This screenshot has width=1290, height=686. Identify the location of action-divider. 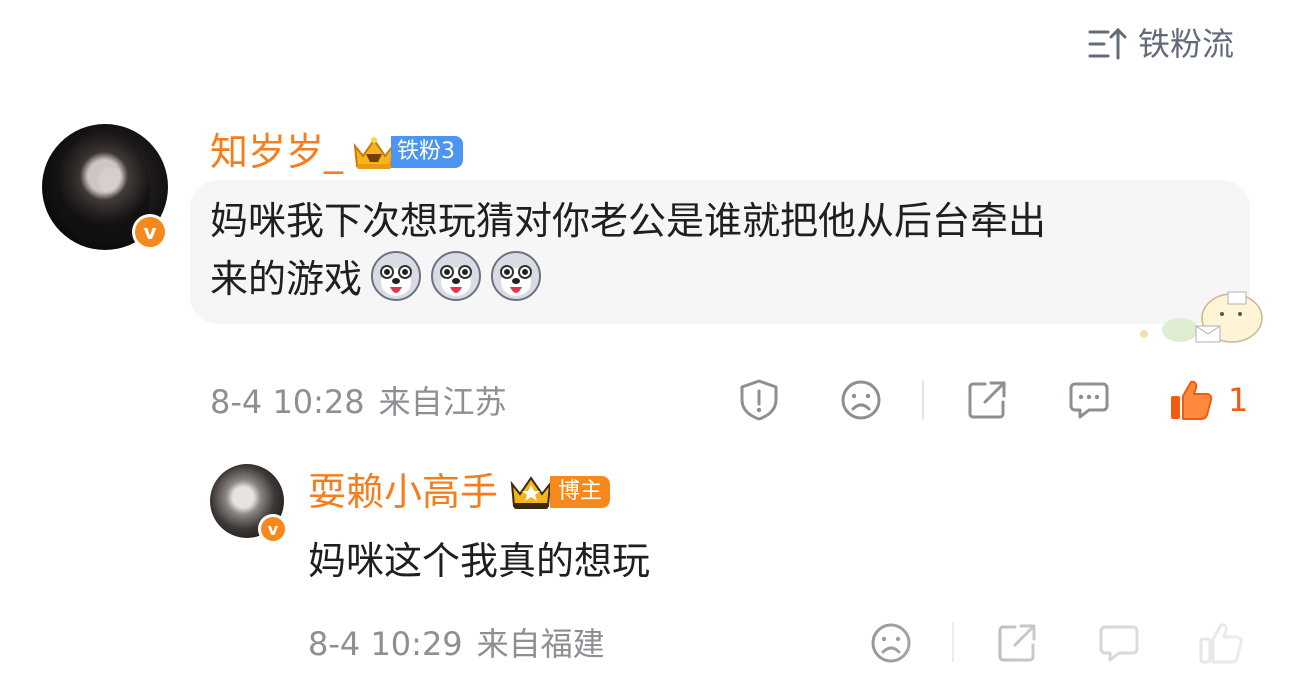
(923, 400).